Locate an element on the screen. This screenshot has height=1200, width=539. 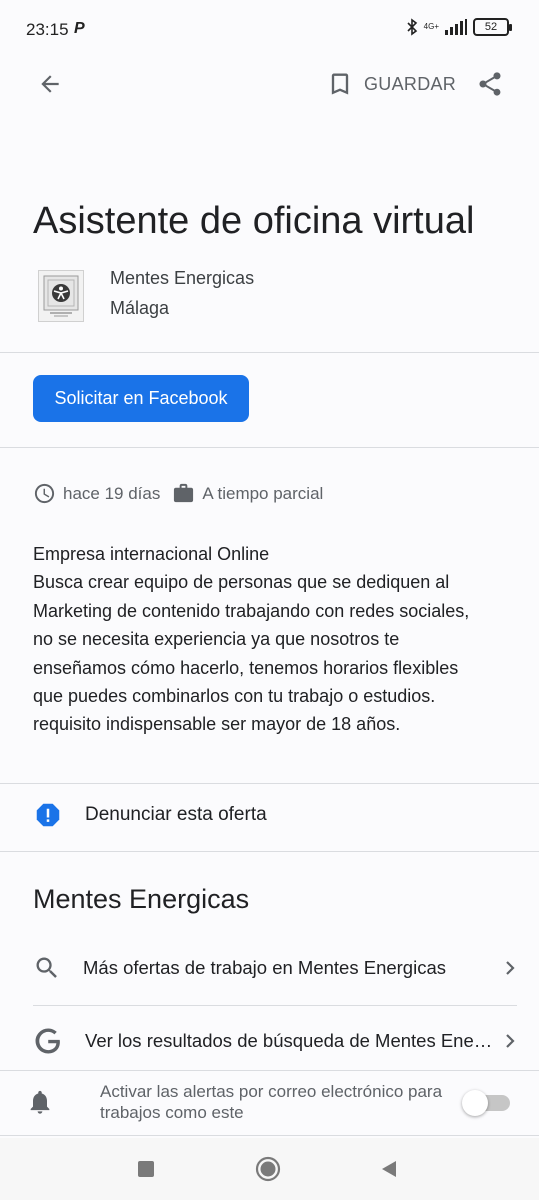
home-button is located at coordinates (268, 1169).